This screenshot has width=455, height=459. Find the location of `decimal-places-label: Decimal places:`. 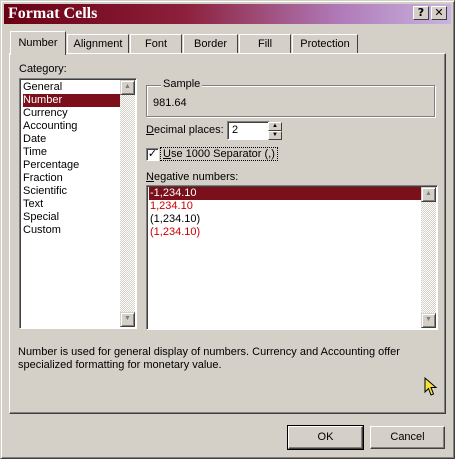

decimal-places-label: Decimal places: is located at coordinates (185, 130).